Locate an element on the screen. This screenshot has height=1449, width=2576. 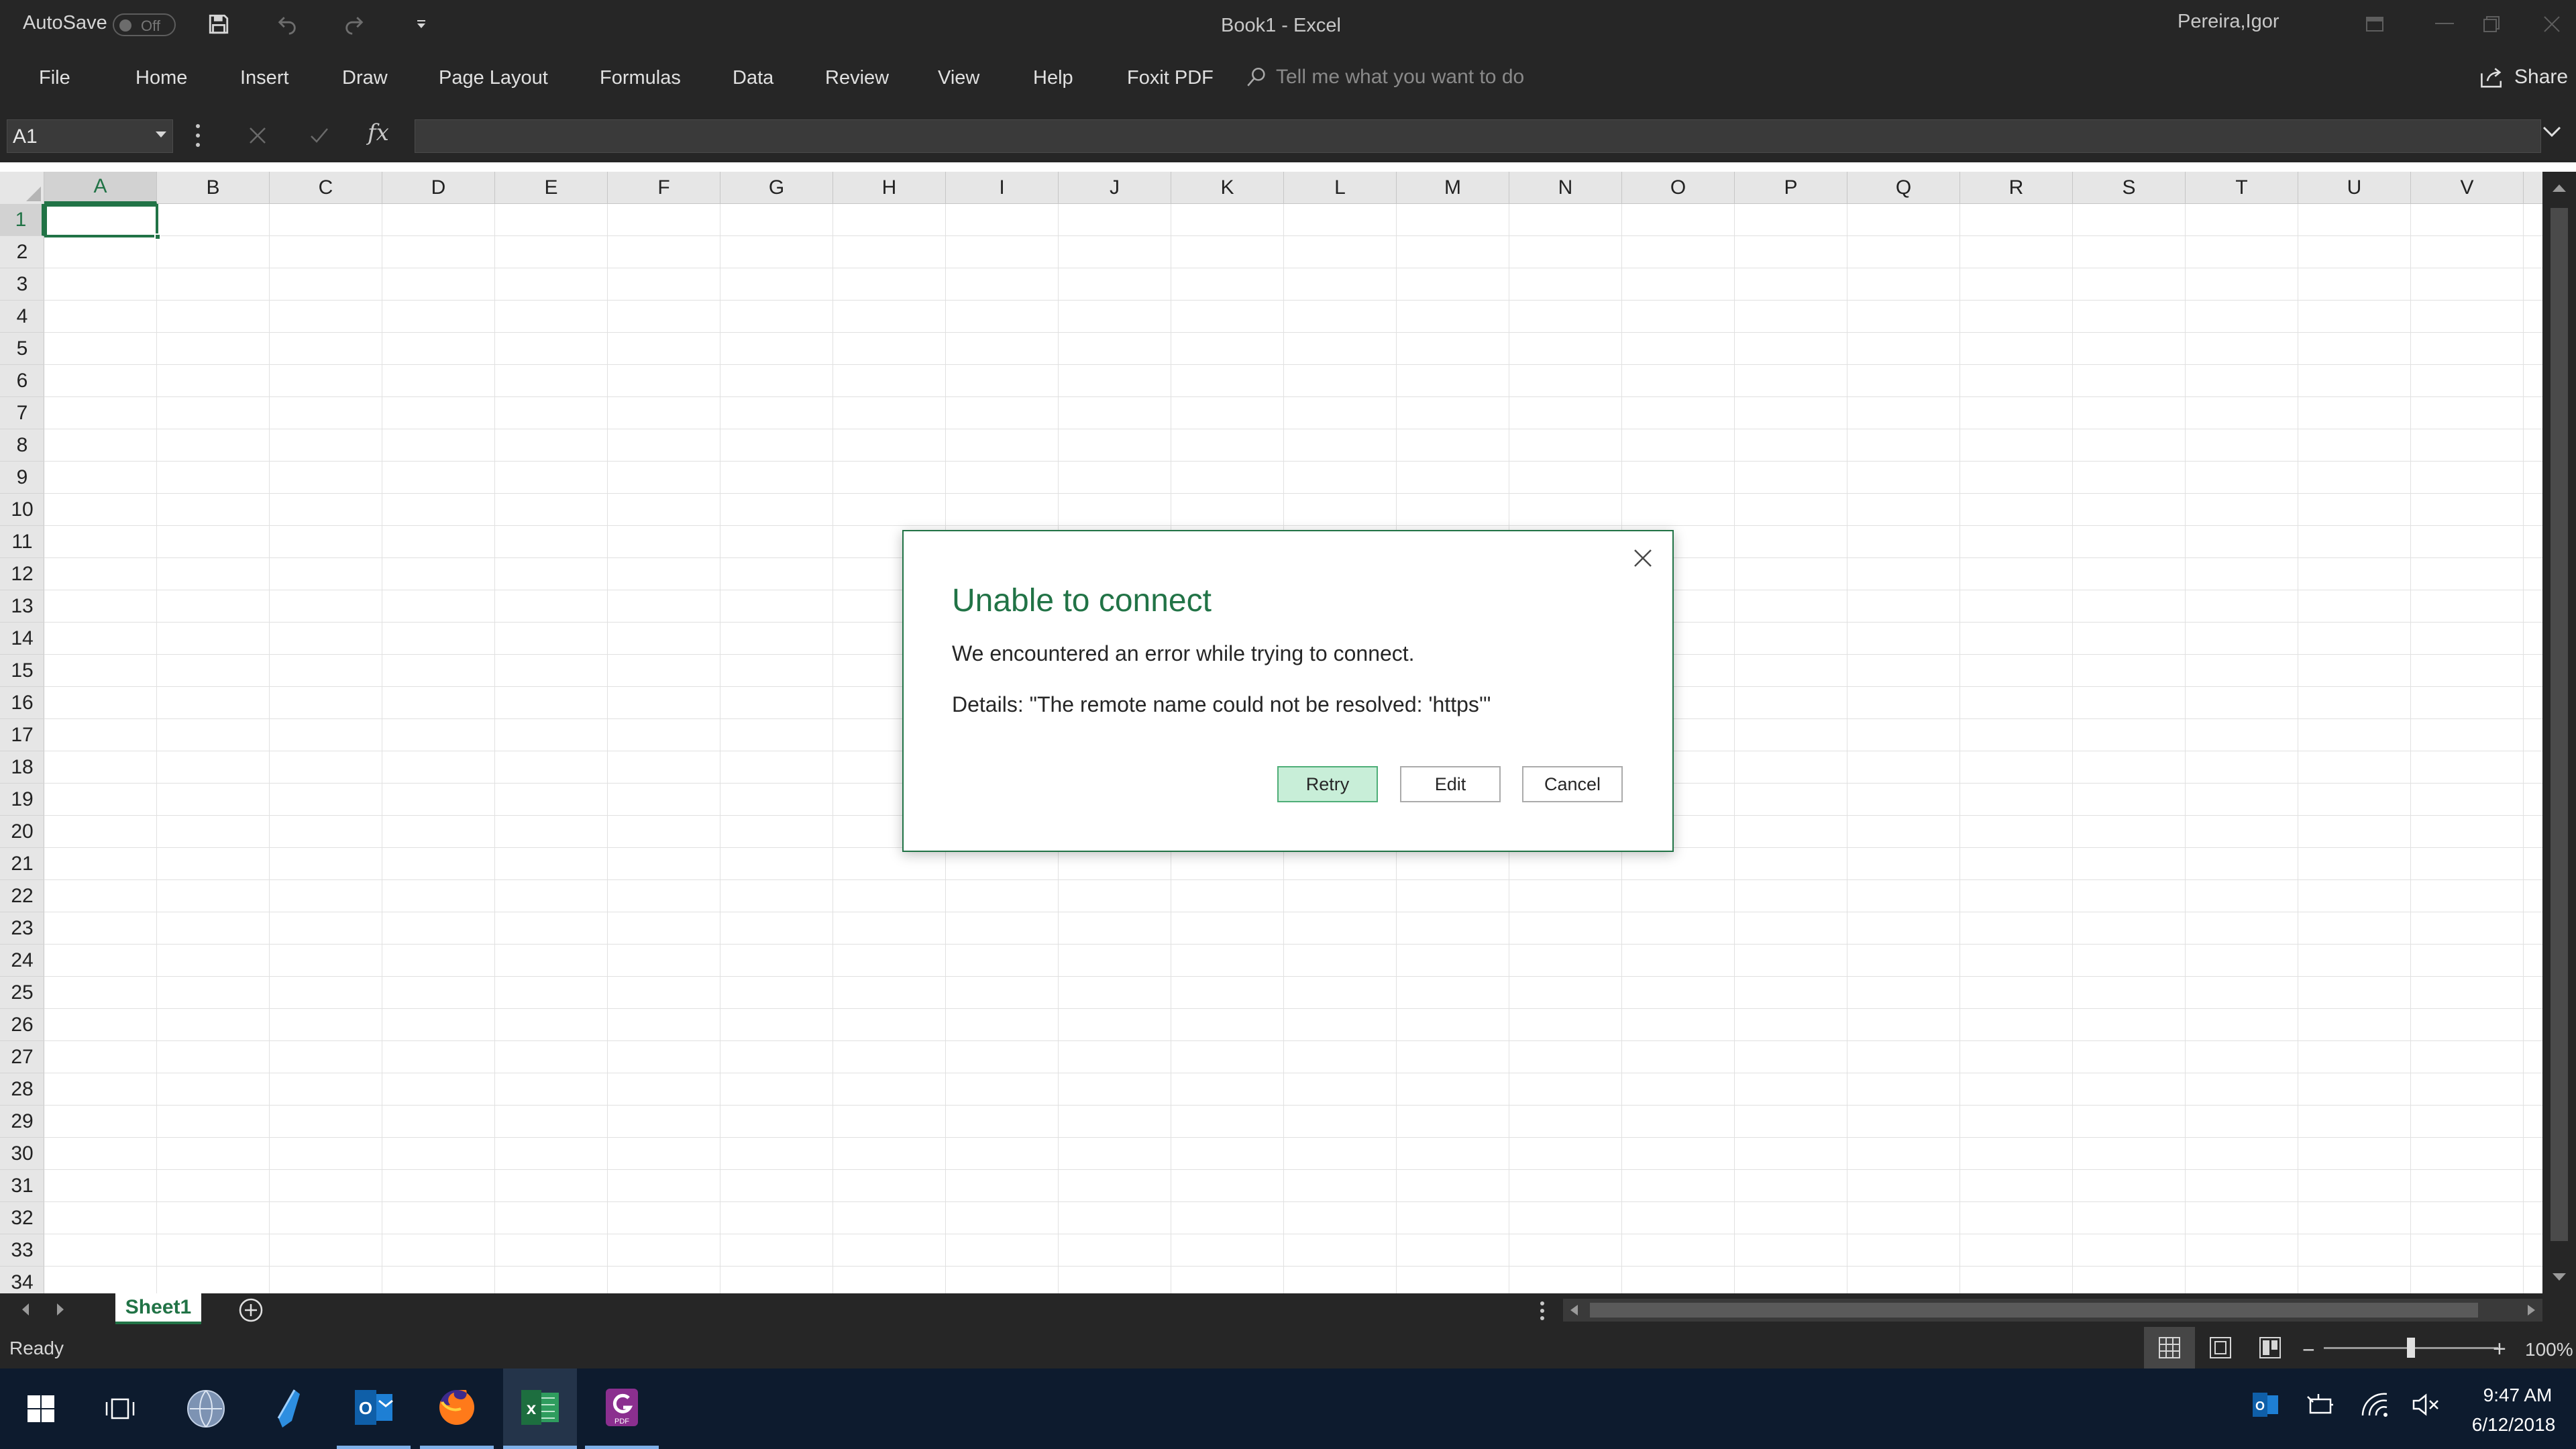
column-header-j: J is located at coordinates (1115, 188).